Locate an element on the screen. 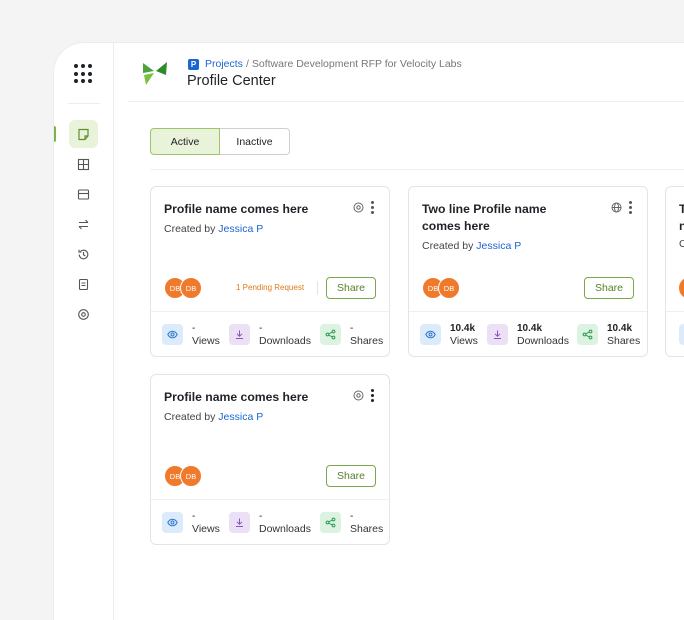 The image size is (684, 620). stat-downloads: 10.4k Downloads is located at coordinates (528, 335).